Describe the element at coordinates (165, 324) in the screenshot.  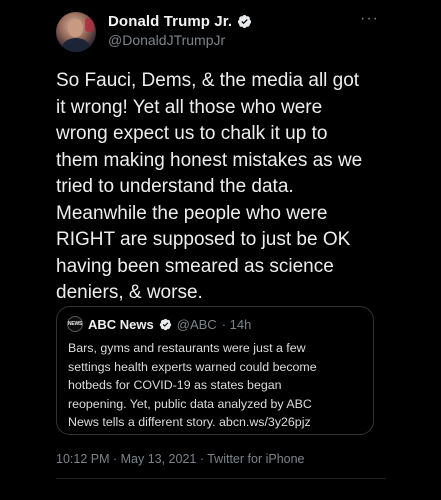
I see `quoted-verified-badge-icon` at that location.